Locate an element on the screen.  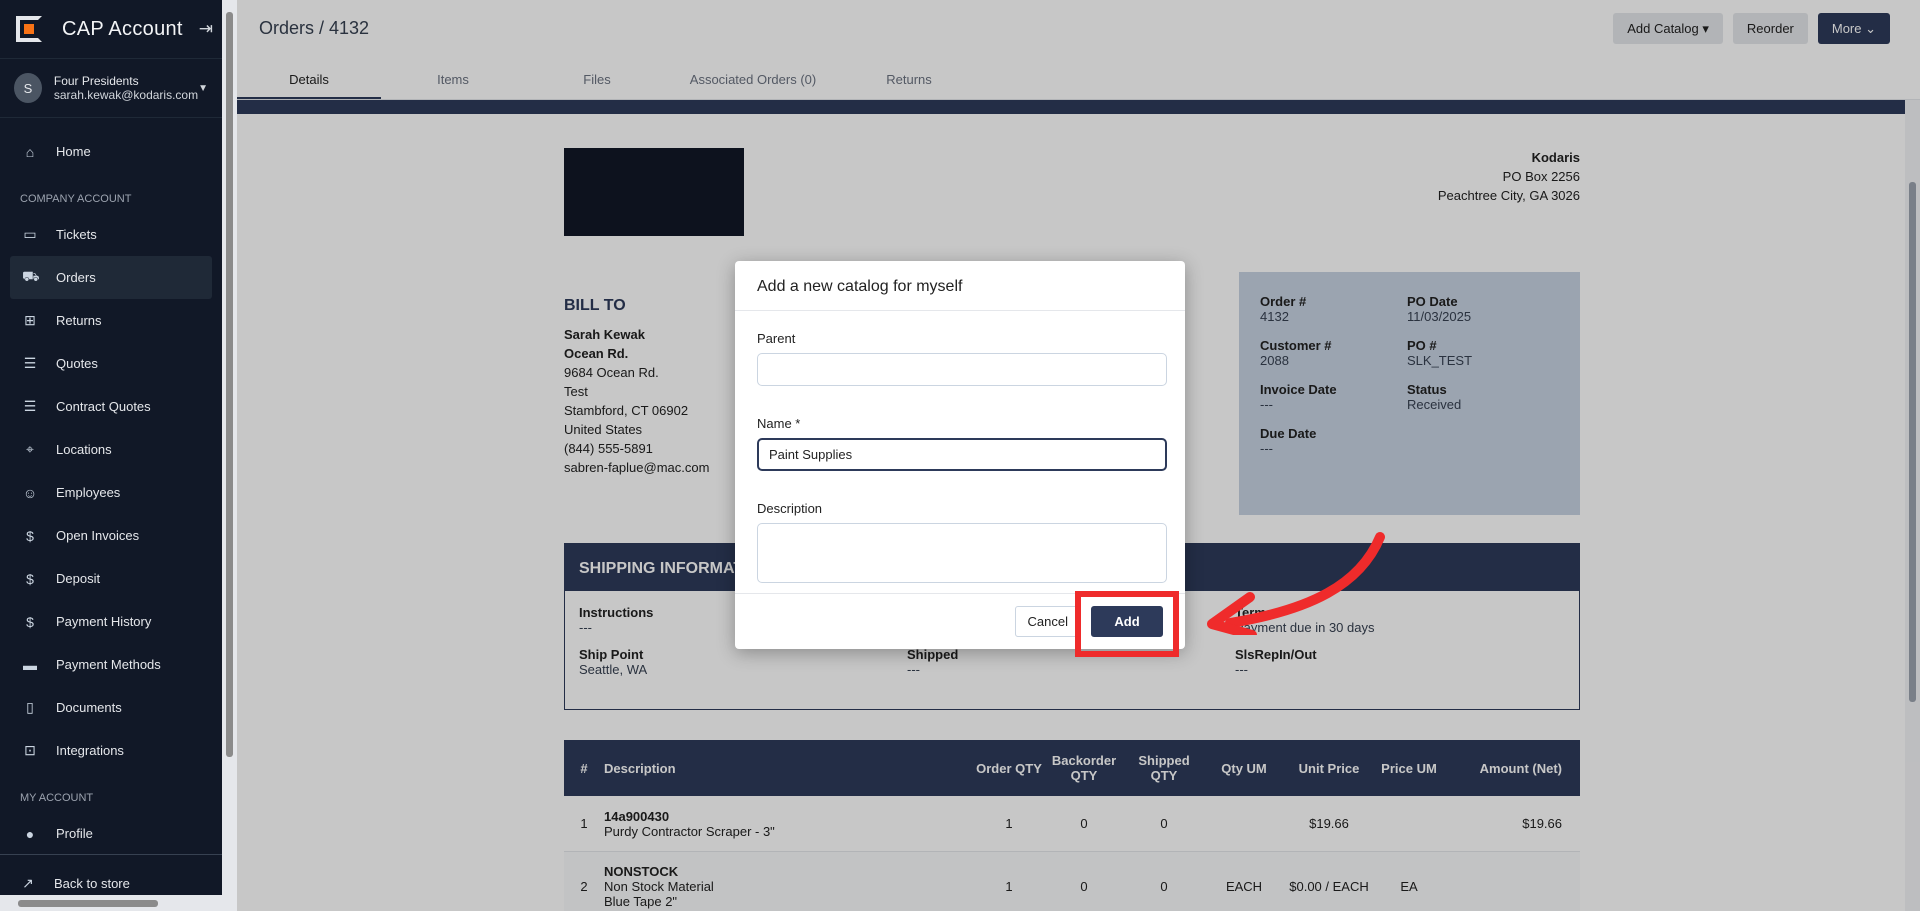
user-icon: ● is located at coordinates (30, 833).